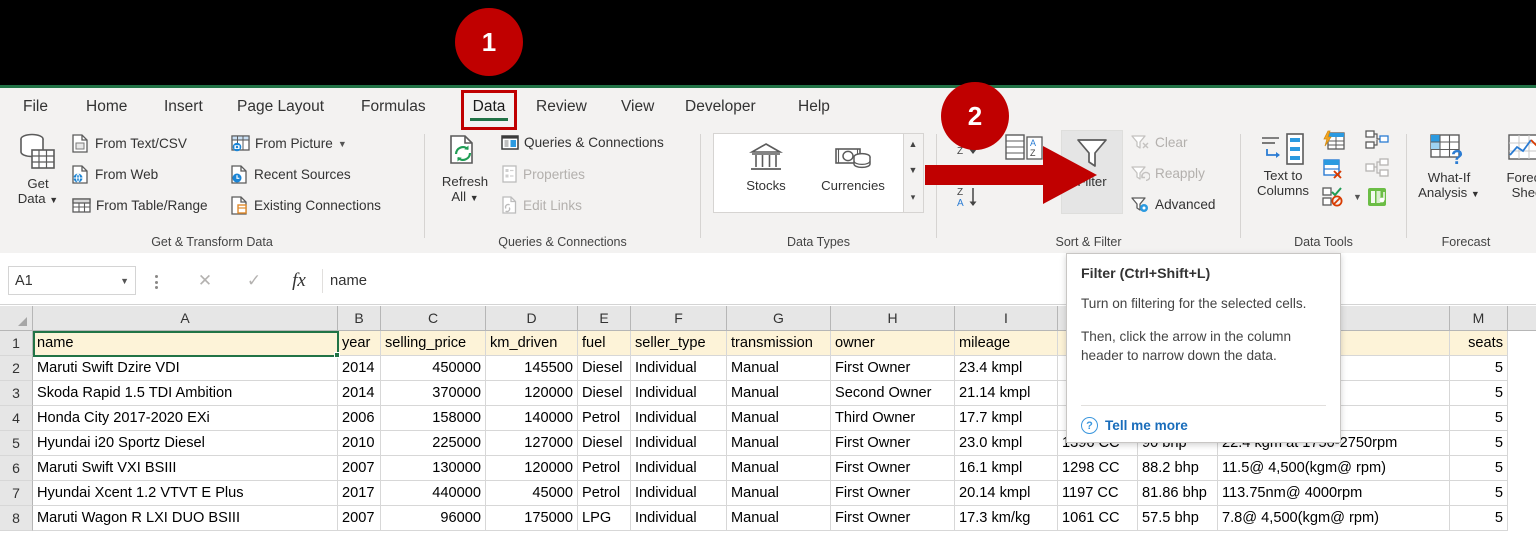 This screenshot has width=1536, height=543. What do you see at coordinates (1522, 318) in the screenshot?
I see `column-header-n` at bounding box center [1522, 318].